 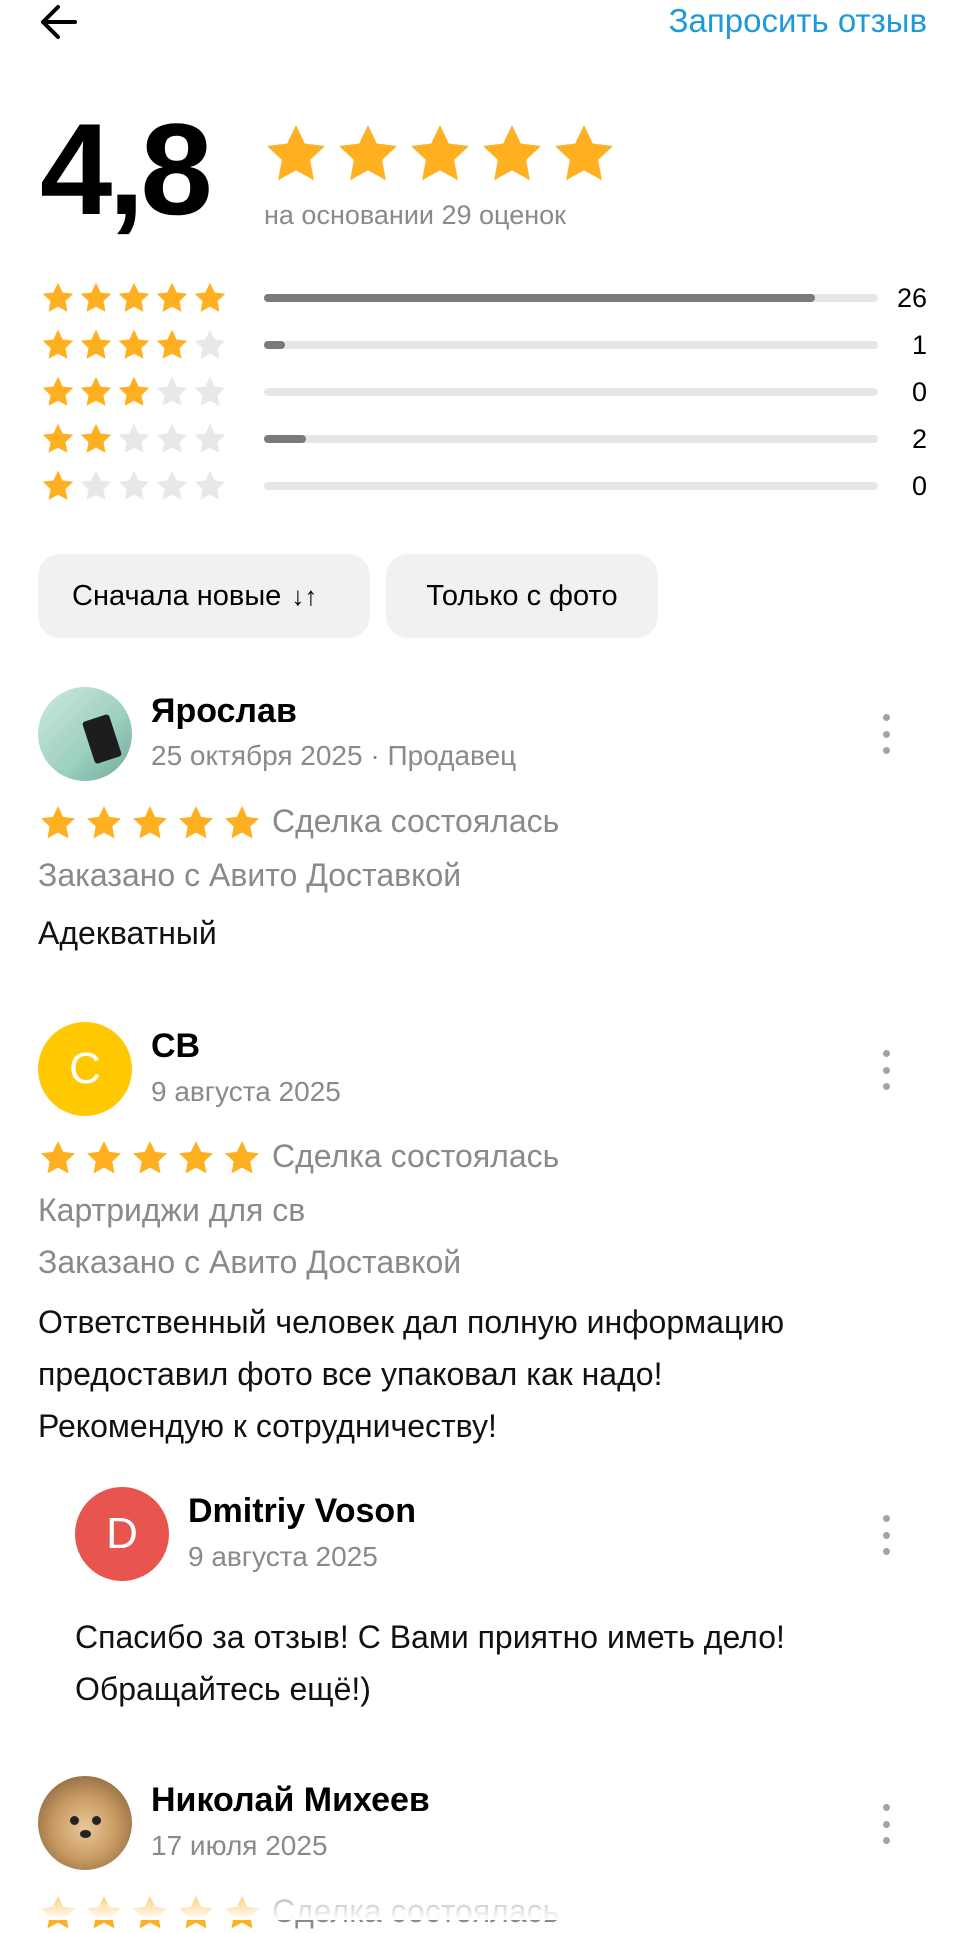 What do you see at coordinates (267, 1426) in the screenshot?
I see `review-text-line: Рекомендую к сотрудничеству!` at bounding box center [267, 1426].